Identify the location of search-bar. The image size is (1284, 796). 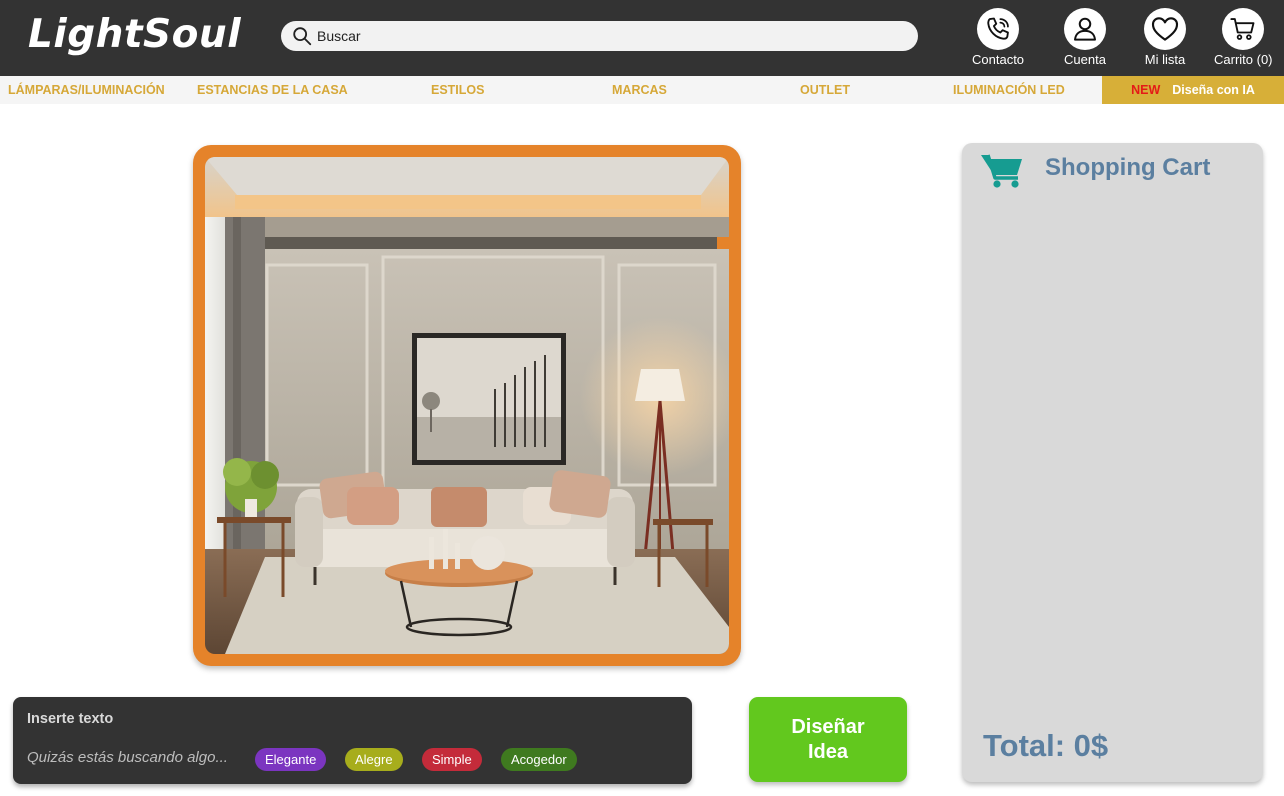
(599, 36).